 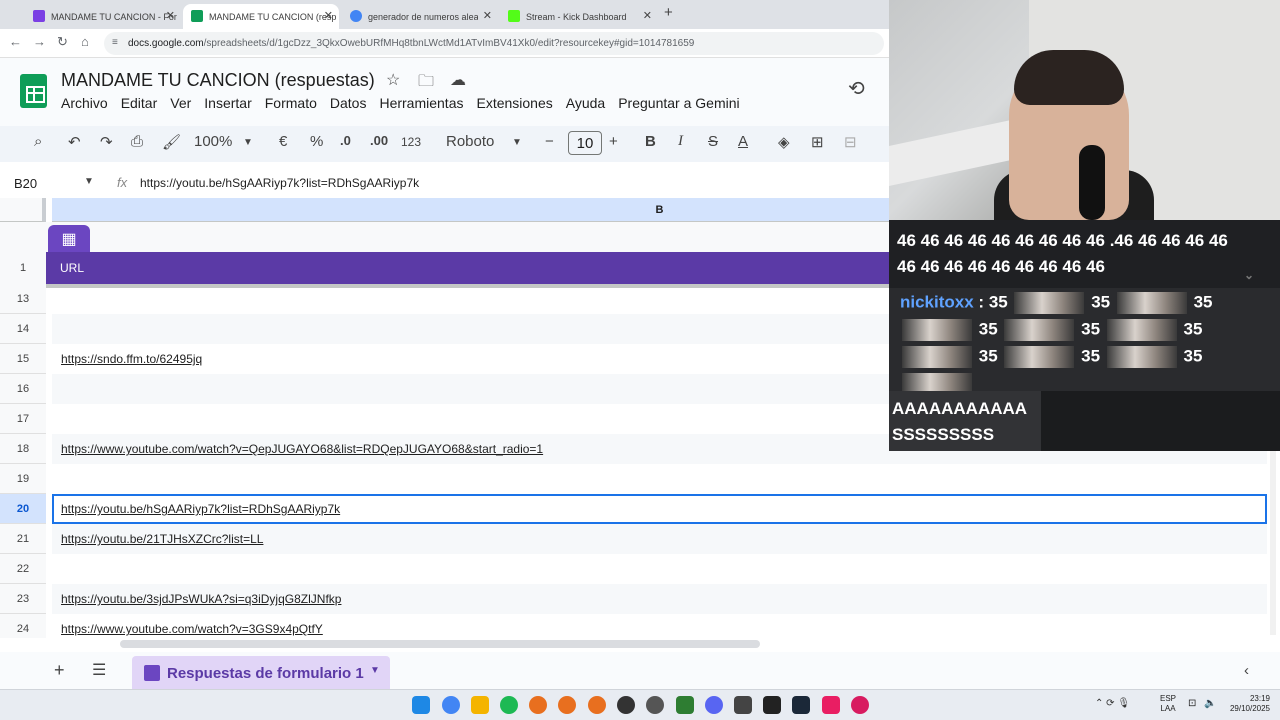 What do you see at coordinates (1112, 703) in the screenshot?
I see `system-tray-icons: ⌃ ⟳ 🎙` at bounding box center [1112, 703].